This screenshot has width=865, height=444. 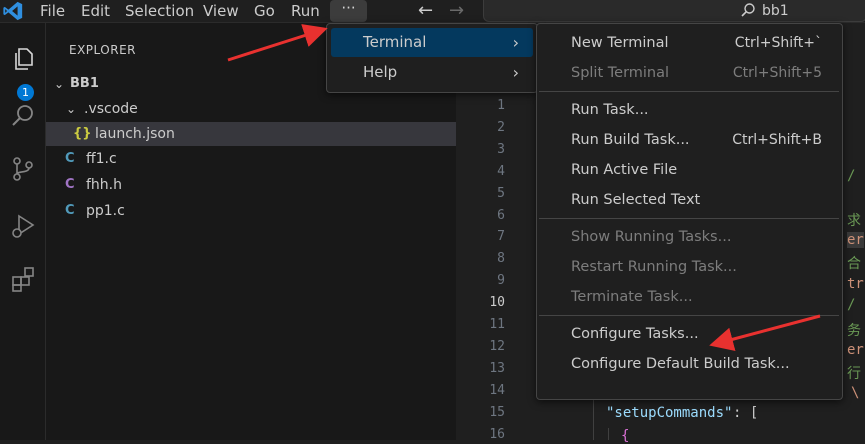 What do you see at coordinates (501, 171) in the screenshot?
I see `line-number: 4` at bounding box center [501, 171].